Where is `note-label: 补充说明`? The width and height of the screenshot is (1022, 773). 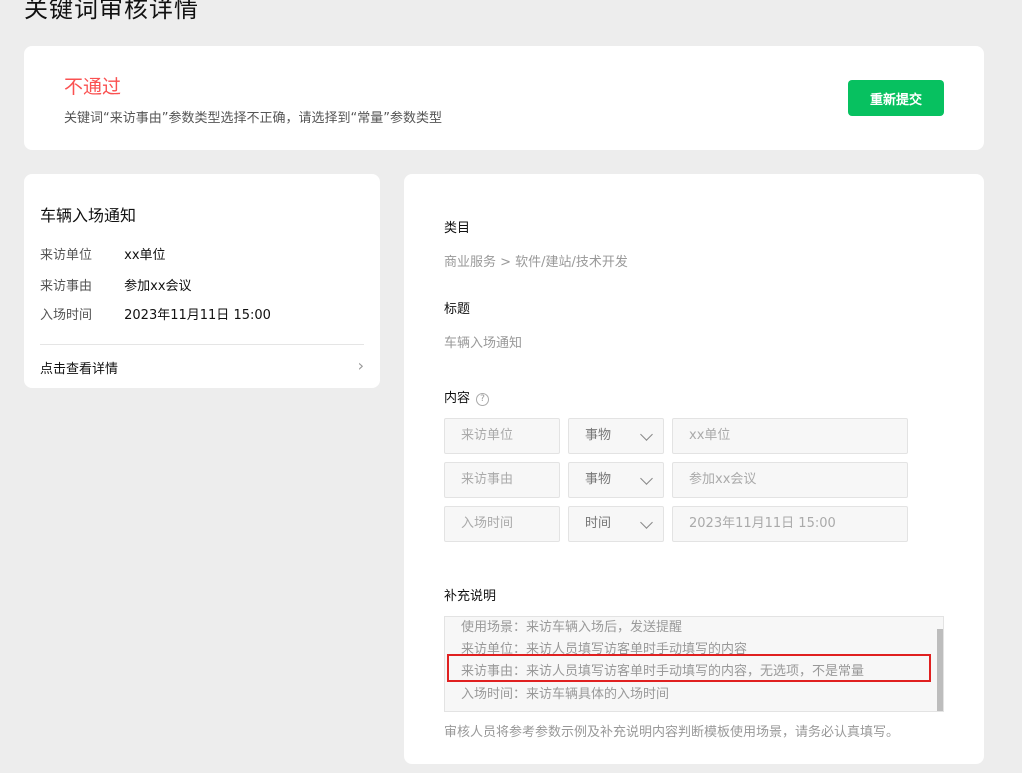
note-label: 补充说明 is located at coordinates (470, 596).